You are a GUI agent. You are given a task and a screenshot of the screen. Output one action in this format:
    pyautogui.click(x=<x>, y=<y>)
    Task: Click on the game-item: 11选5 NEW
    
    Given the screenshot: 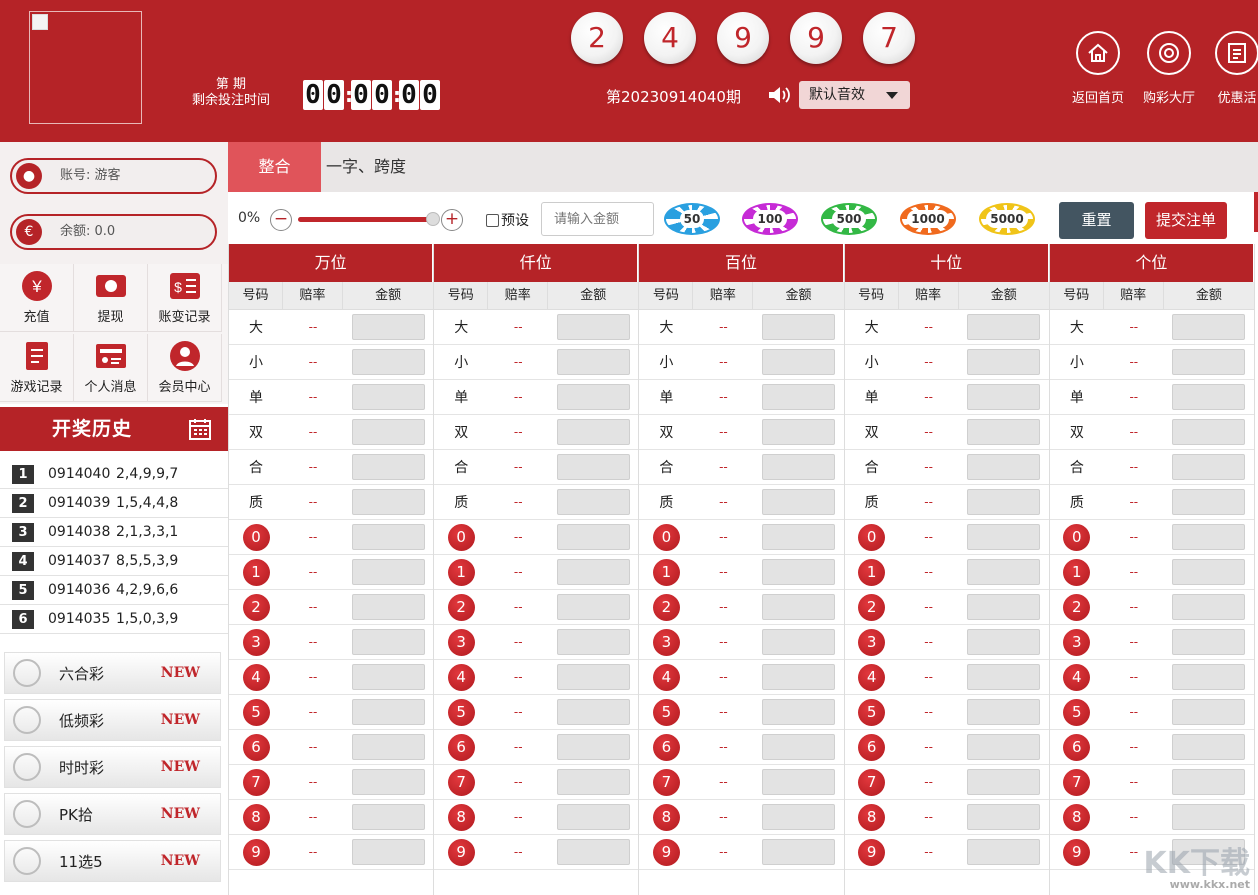 What is the action you would take?
    pyautogui.click(x=112, y=861)
    